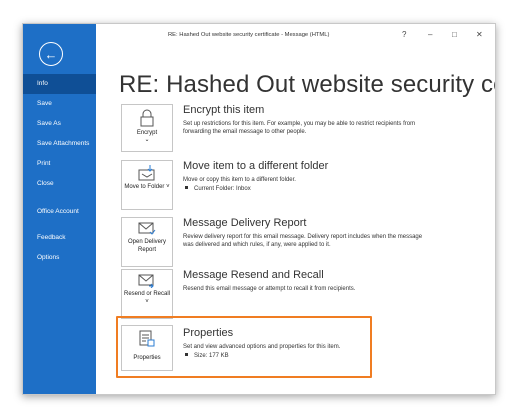 The width and height of the screenshot is (514, 419). I want to click on sidebar-item-close: Close, so click(59, 184).